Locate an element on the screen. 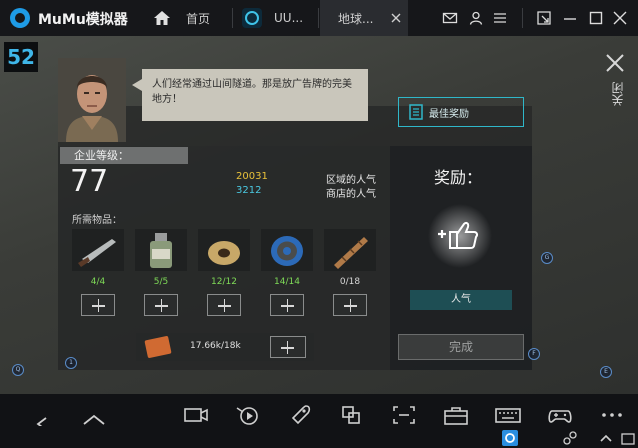 Image resolution: width=638 pixels, height=448 pixels. item-knife: 4/4 is located at coordinates (98, 275).